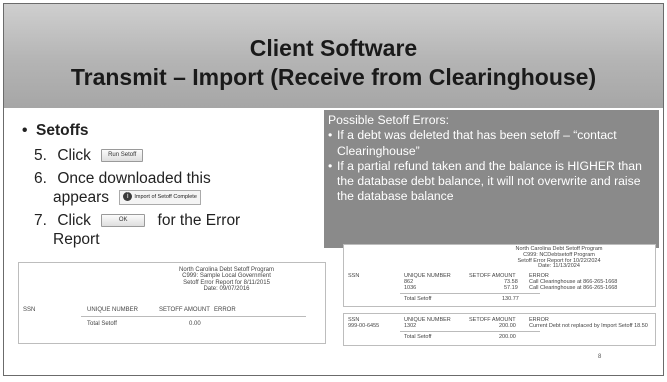 This screenshot has width=667, height=382. Describe the element at coordinates (81, 197) in the screenshot. I see `step-text: appears` at that location.